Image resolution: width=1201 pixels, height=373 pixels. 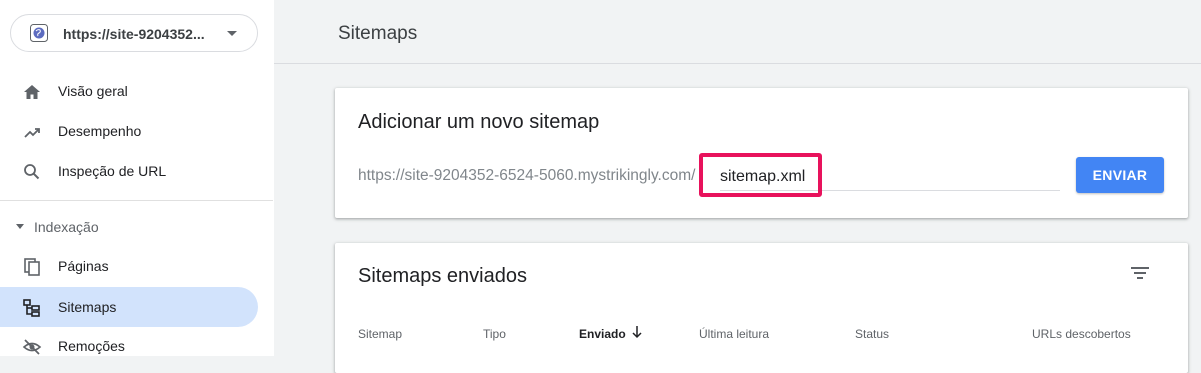 What do you see at coordinates (87, 307) in the screenshot?
I see `sidebar-item-label: Sitemaps` at bounding box center [87, 307].